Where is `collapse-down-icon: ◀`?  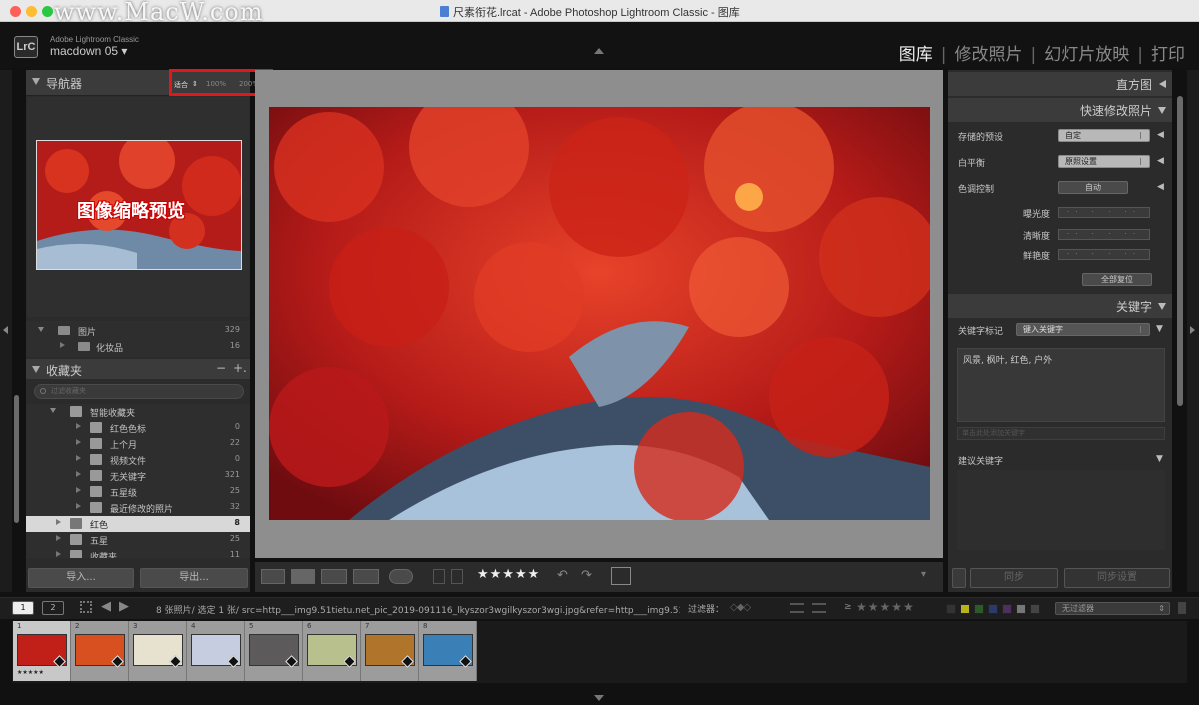
collapse-down-icon: ◀ is located at coordinates (1160, 187).